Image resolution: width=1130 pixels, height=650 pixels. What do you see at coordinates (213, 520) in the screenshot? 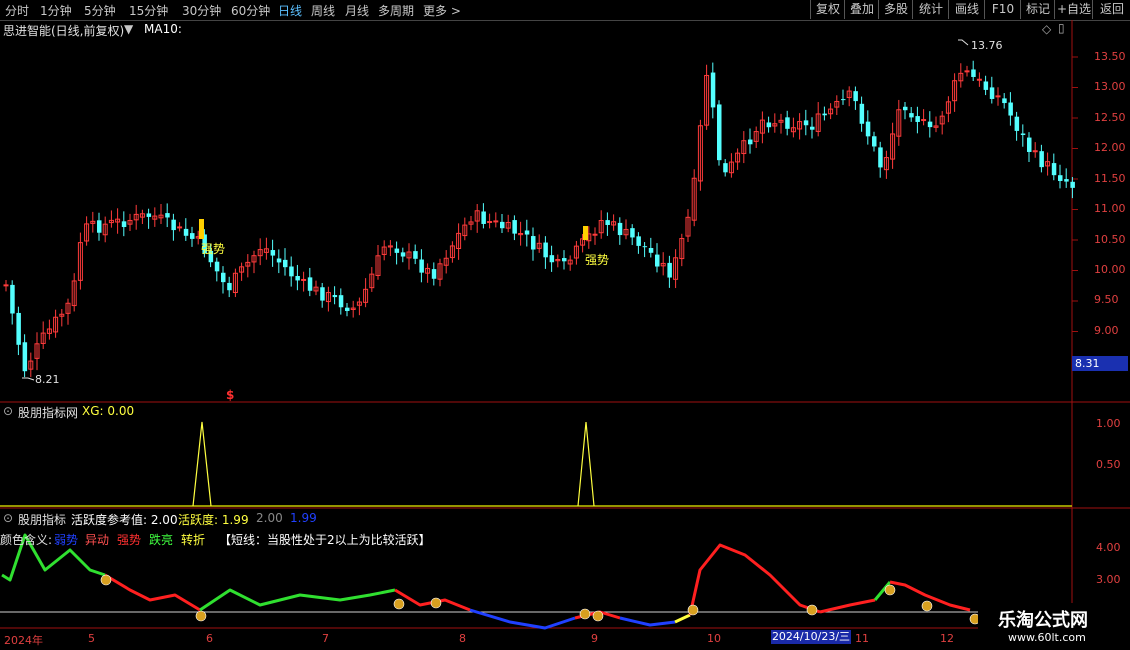
I see `active-value: 活跃度: 1.99` at bounding box center [213, 520].